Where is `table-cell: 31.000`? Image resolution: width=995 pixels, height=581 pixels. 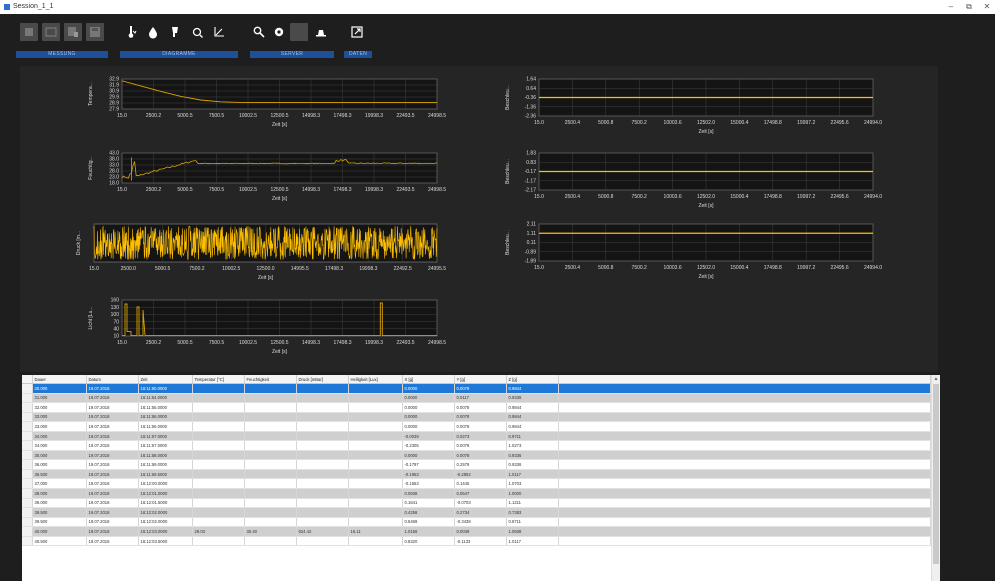
table-cell: 31.000 is located at coordinates (59, 398).